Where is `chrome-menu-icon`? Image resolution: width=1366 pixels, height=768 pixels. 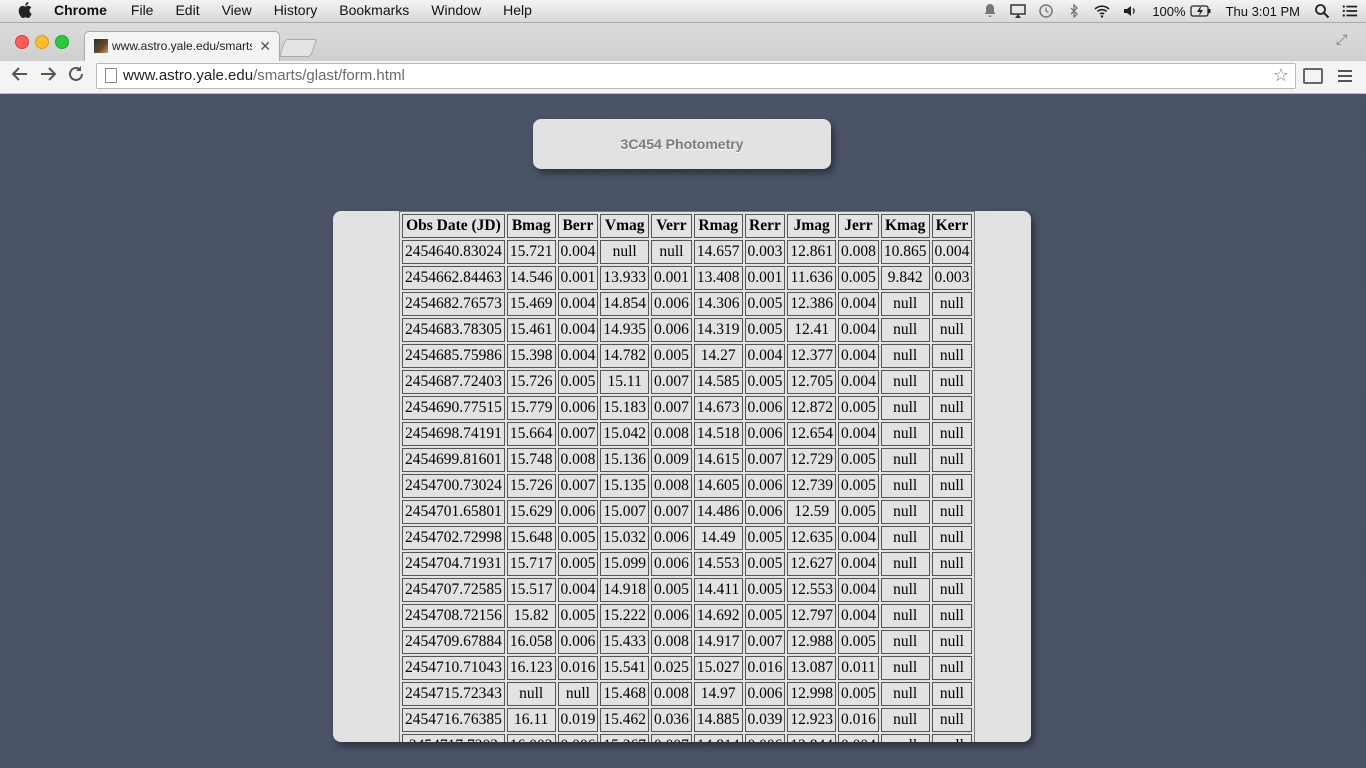
chrome-menu-icon is located at coordinates (1345, 76).